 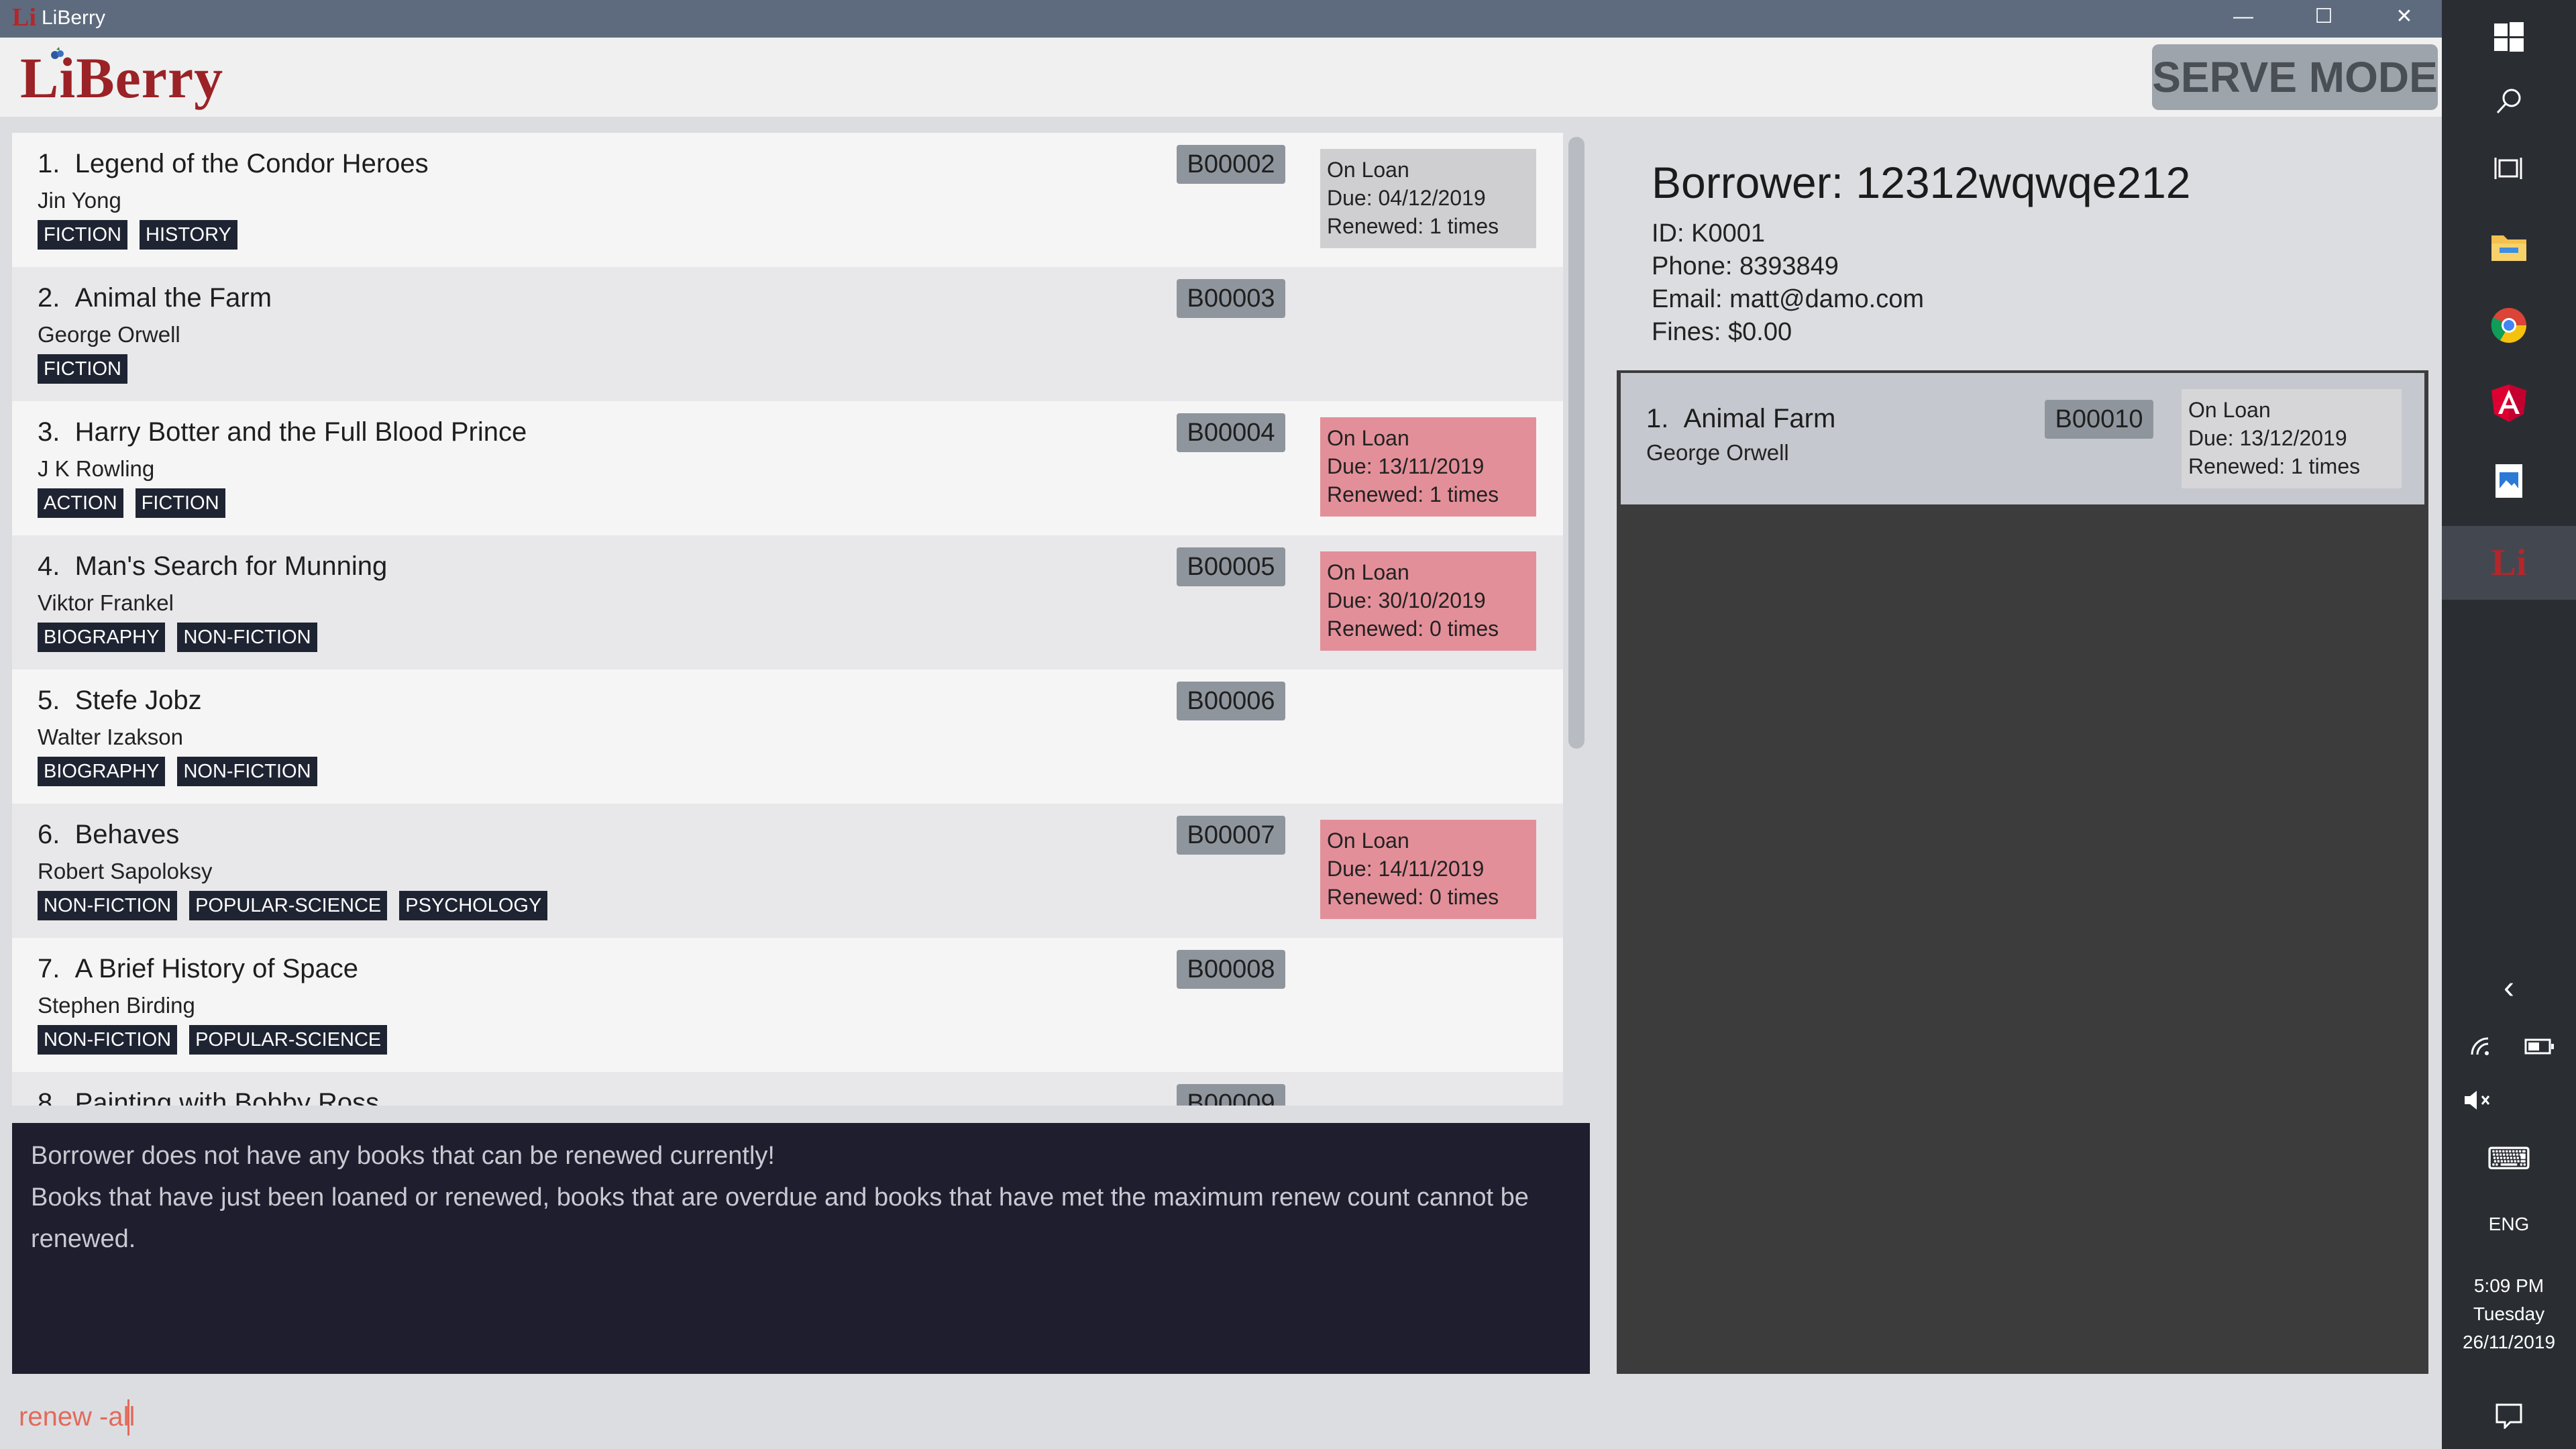 What do you see at coordinates (2509, 1314) in the screenshot?
I see `clock-day: Tuesday` at bounding box center [2509, 1314].